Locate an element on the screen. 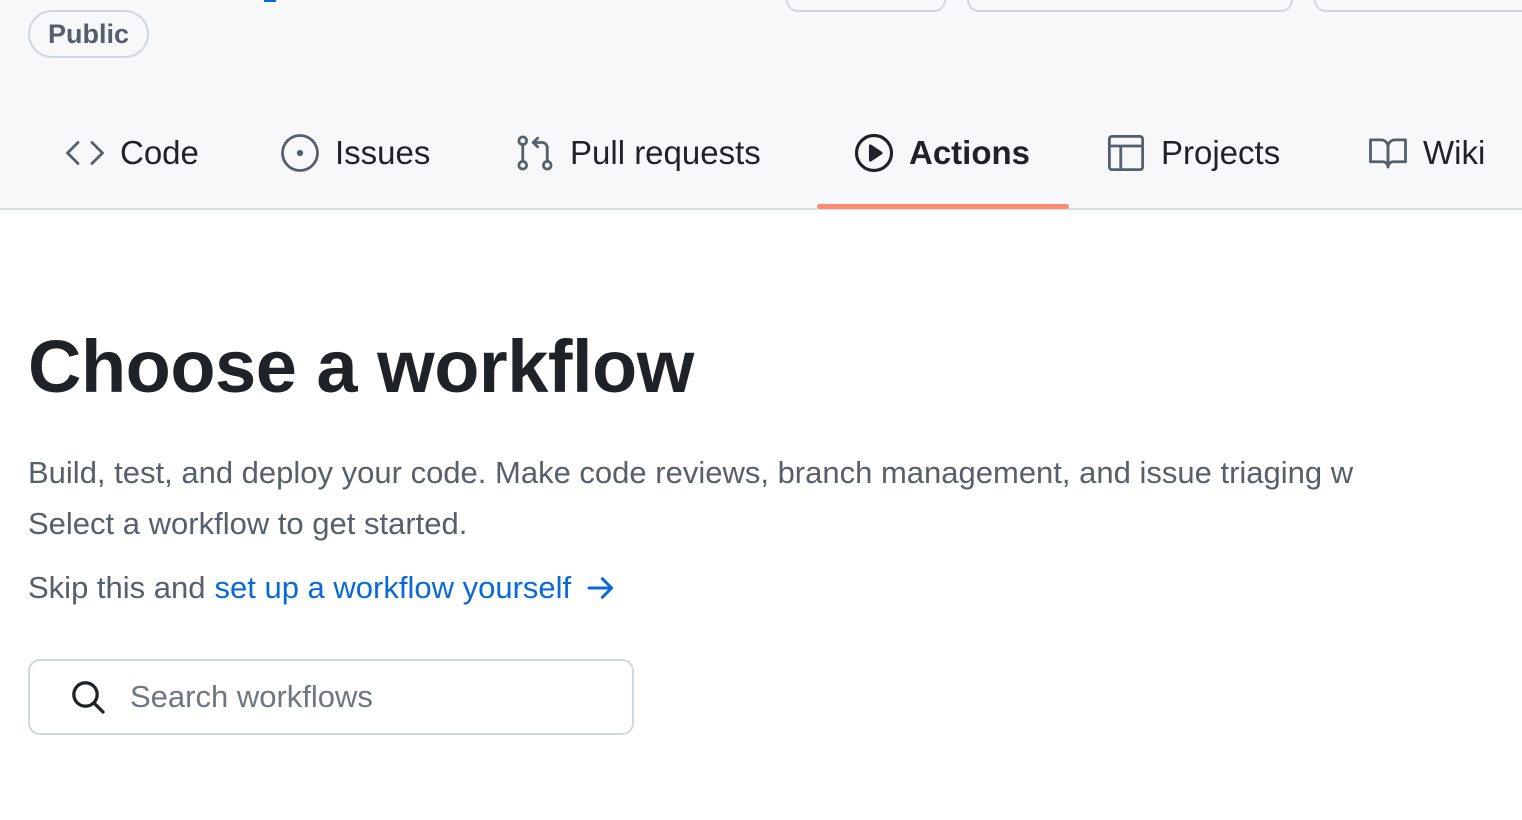 This screenshot has height=820, width=1522. table-icon is located at coordinates (1126, 153).